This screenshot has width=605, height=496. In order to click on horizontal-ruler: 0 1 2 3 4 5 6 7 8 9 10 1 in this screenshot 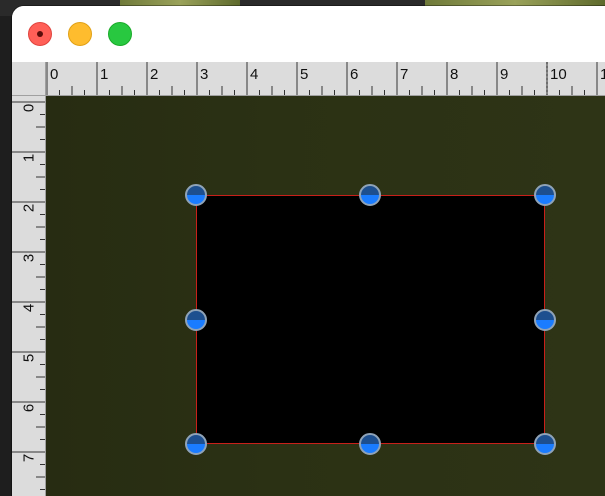, I will do `click(325, 79)`.